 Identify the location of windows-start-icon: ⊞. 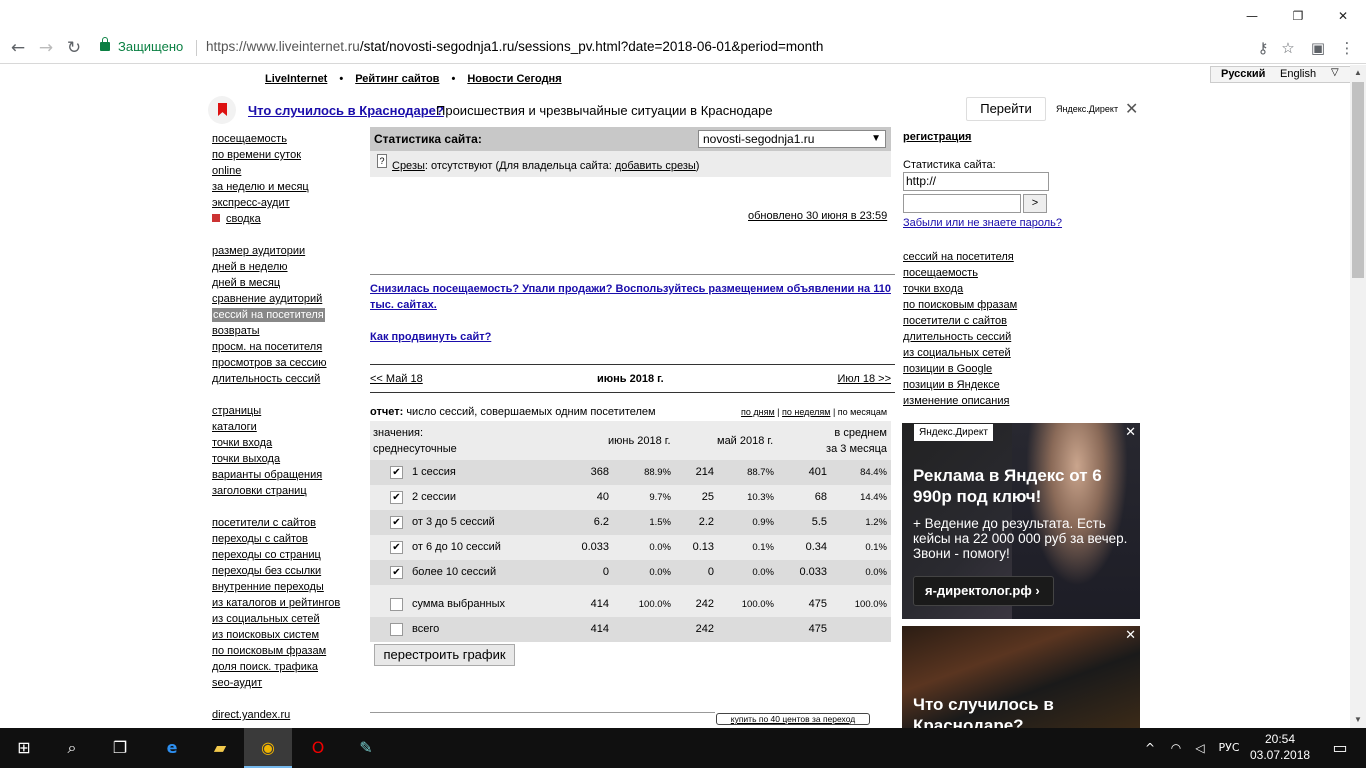
(24, 748).